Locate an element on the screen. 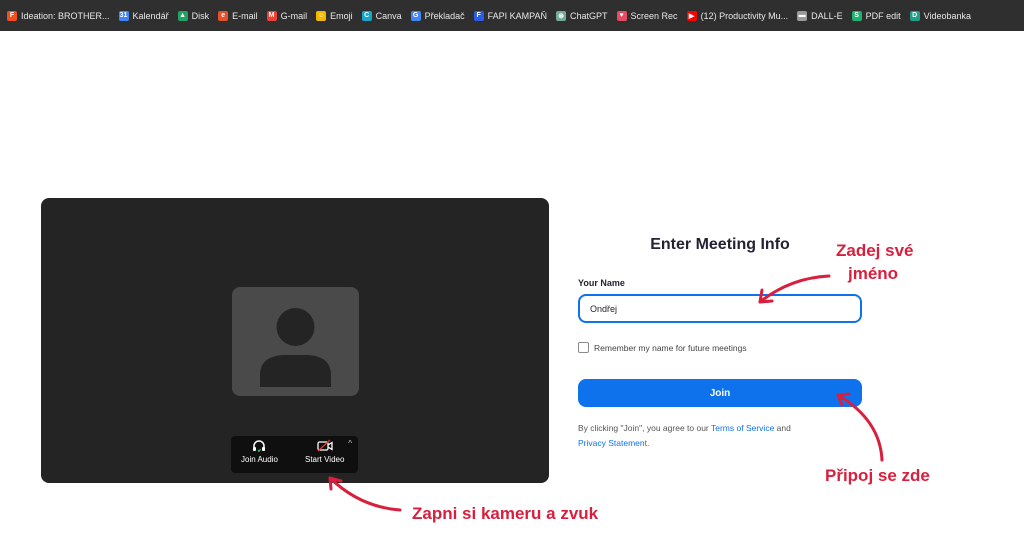 This screenshot has height=544, width=1024. name-hint-line2: jméno is located at coordinates (873, 273).